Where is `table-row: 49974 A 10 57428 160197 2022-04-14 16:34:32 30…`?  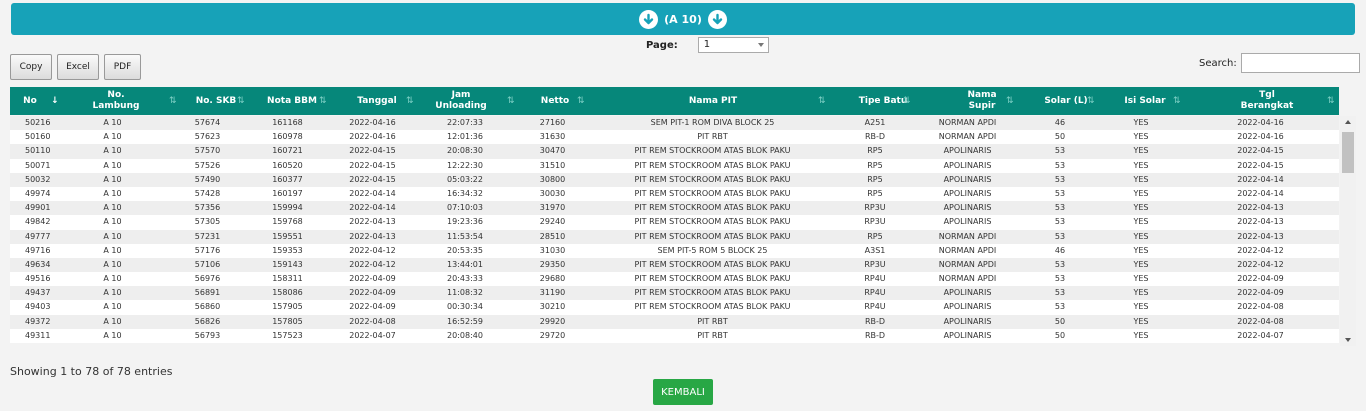
table-row: 49974 A 10 57428 160197 2022-04-14 16:34:32 30… is located at coordinates (674, 194).